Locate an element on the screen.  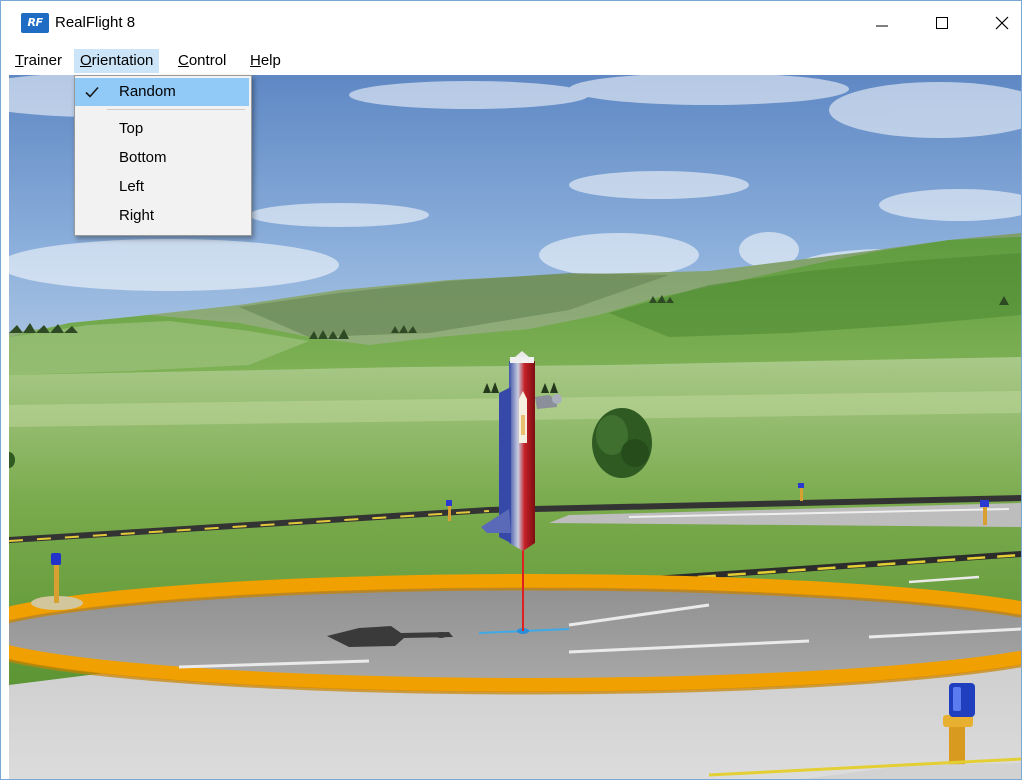
menu-control: Control is located at coordinates (202, 61).